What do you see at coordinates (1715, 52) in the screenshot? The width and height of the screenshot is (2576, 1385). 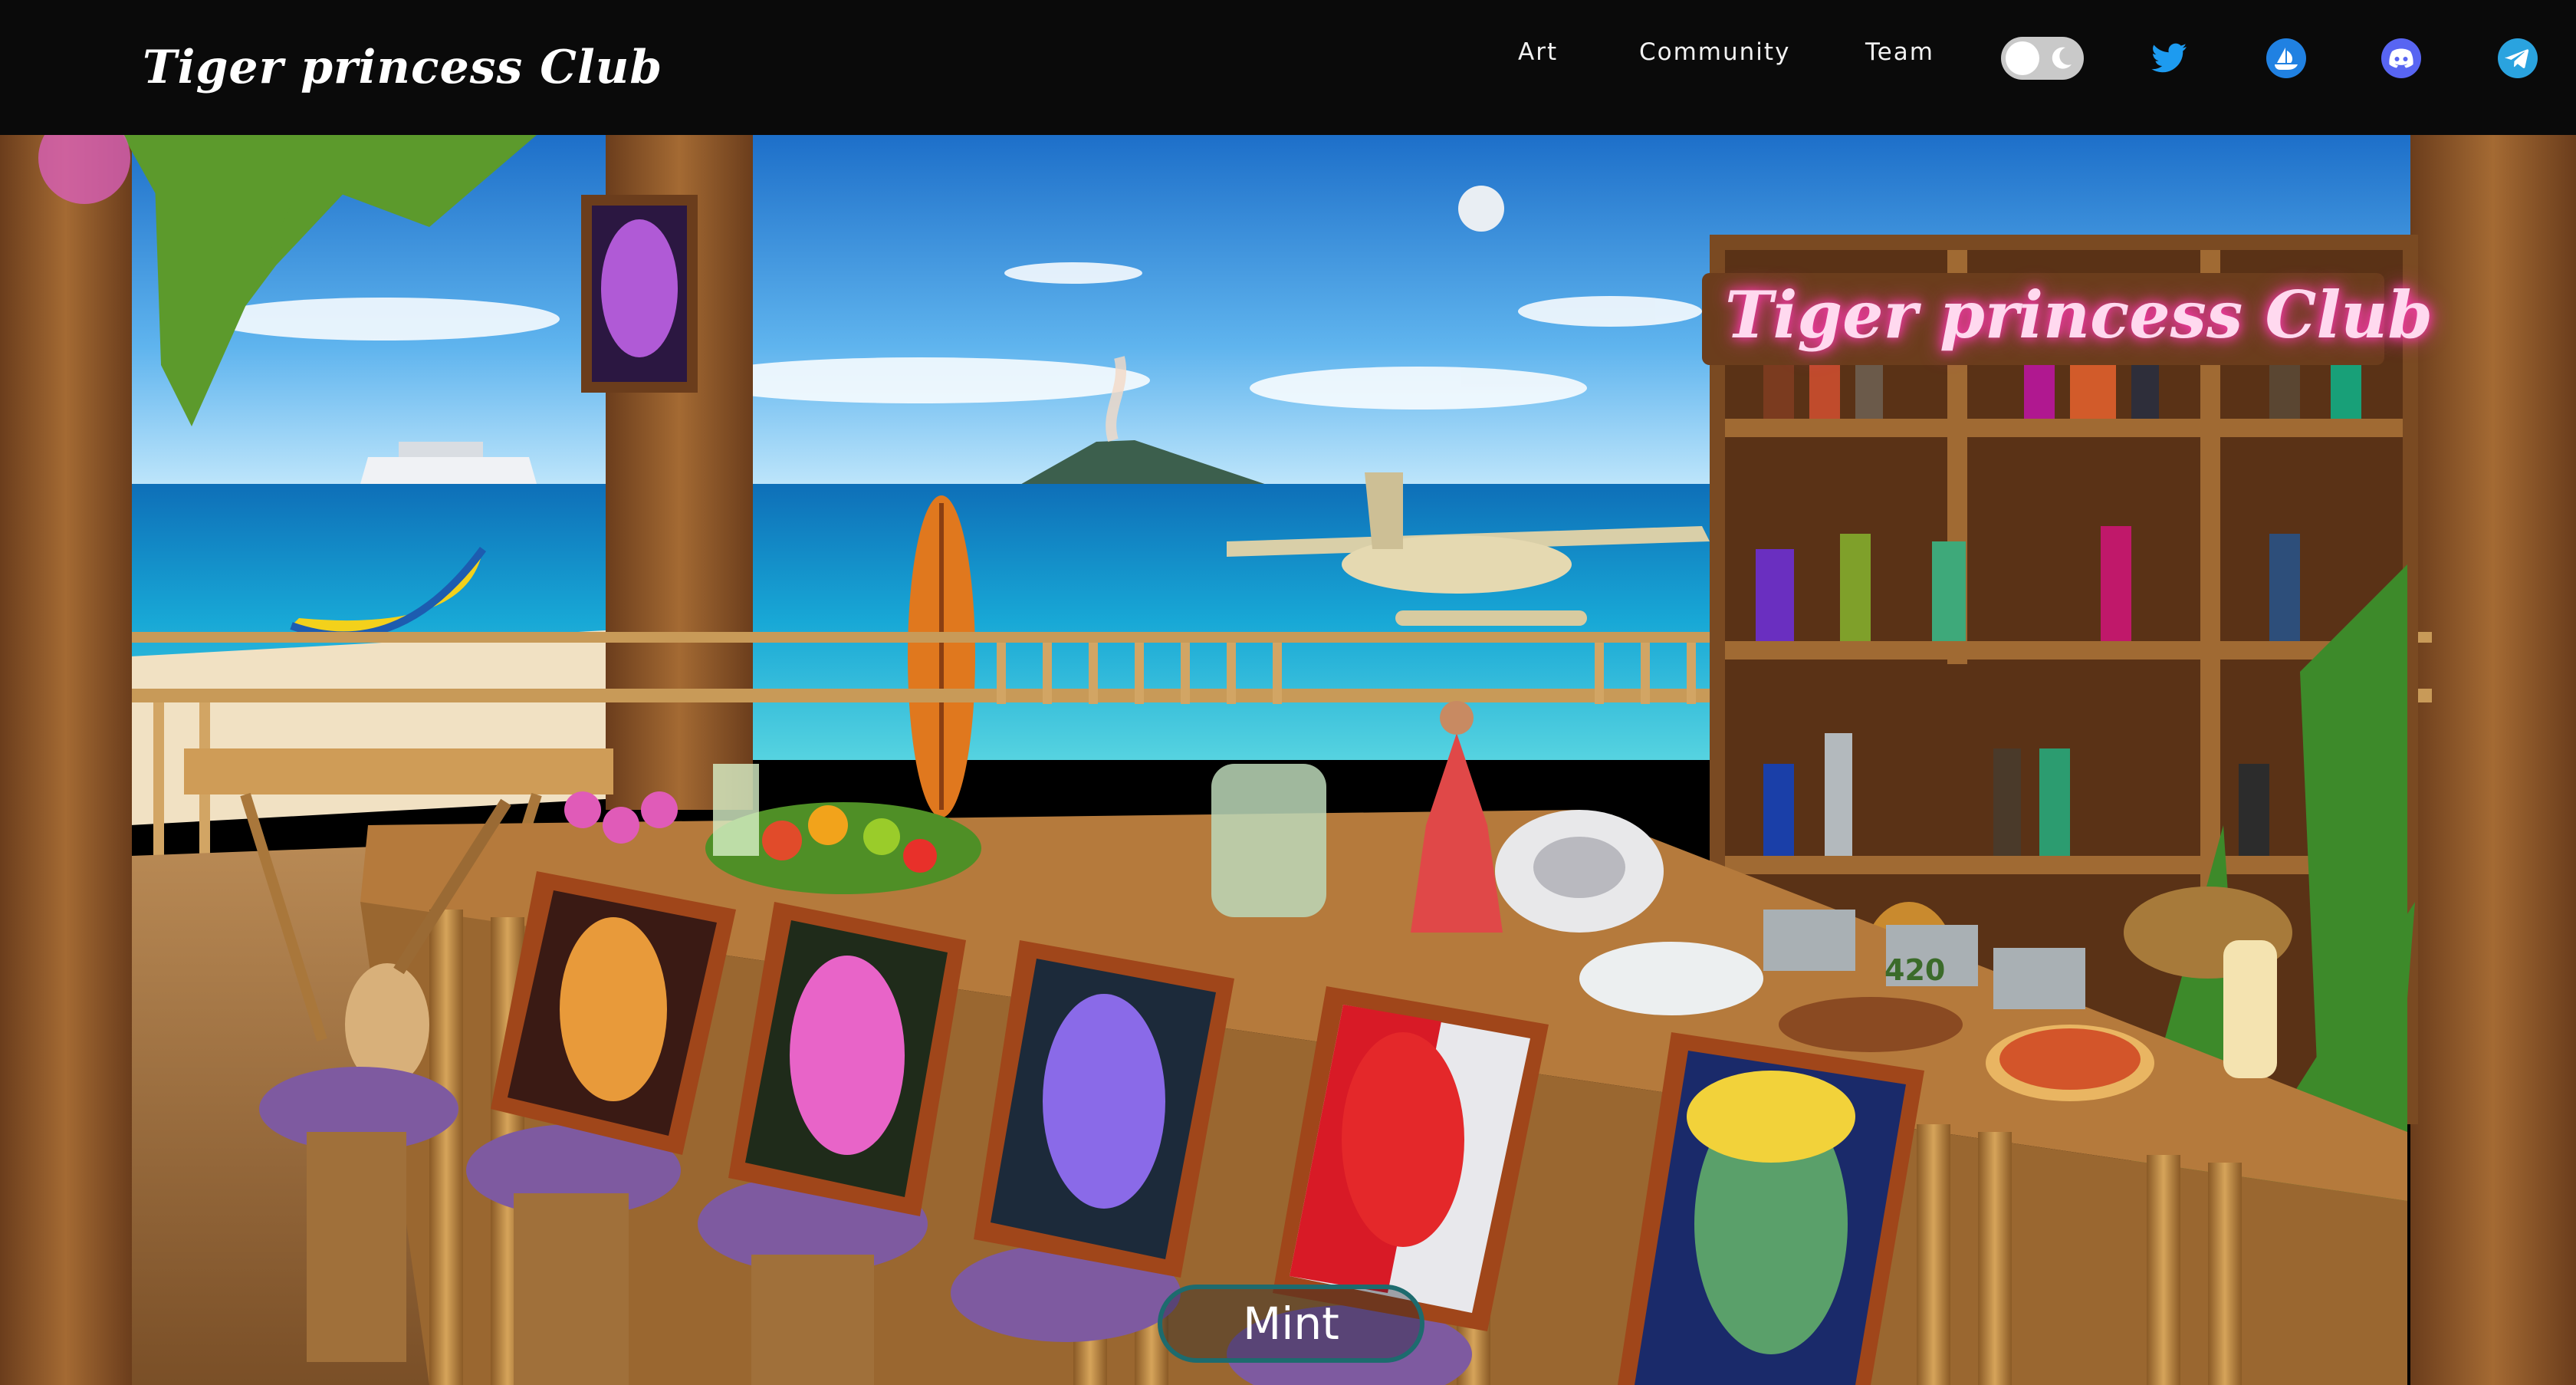 I see `nav-link-community: Community` at bounding box center [1715, 52].